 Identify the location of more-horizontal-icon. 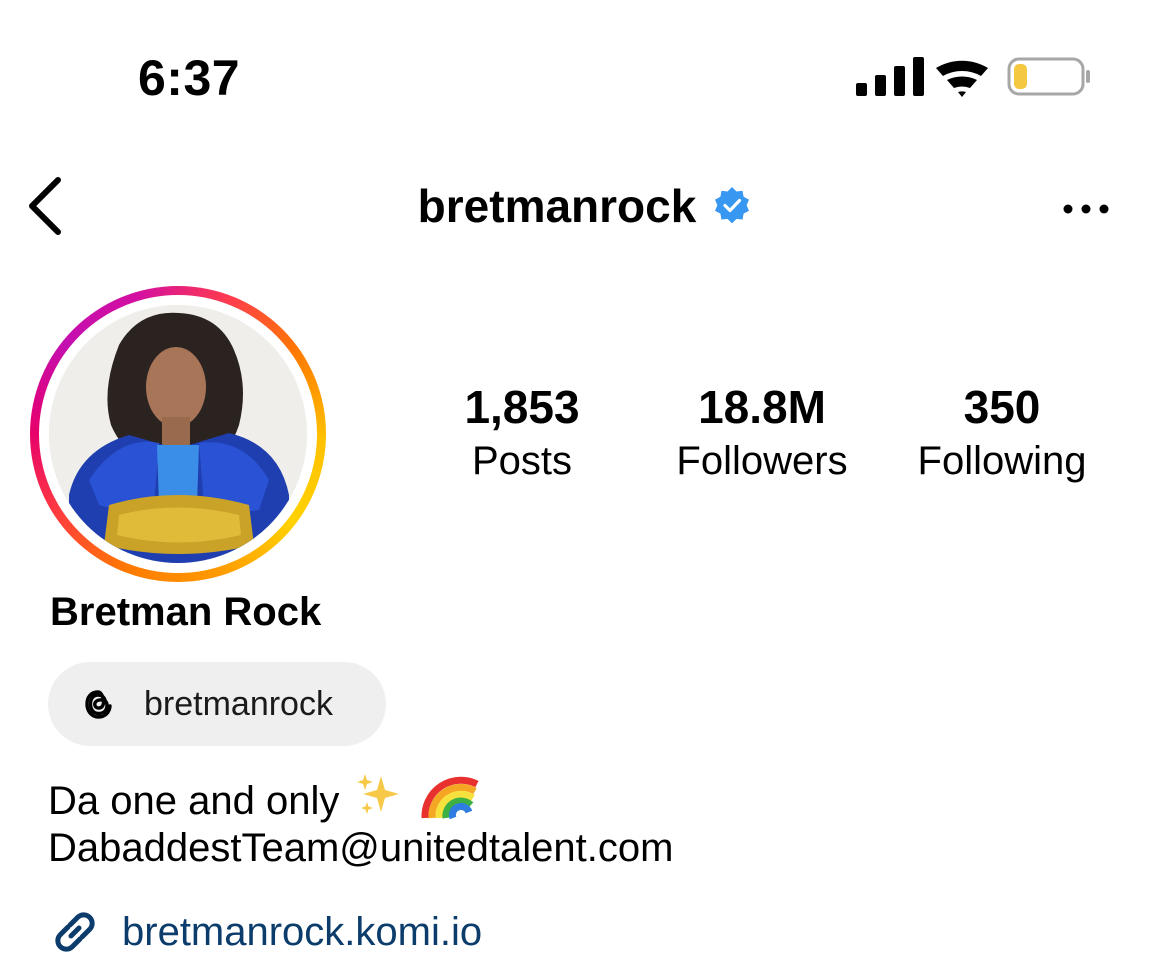
(1086, 209).